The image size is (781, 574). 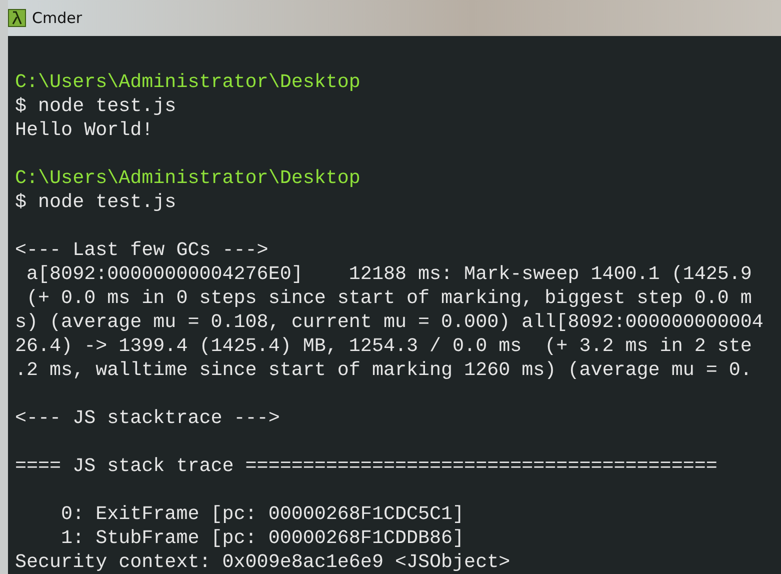 I want to click on console-line: 0: ExitFrame [pc: 00000268F1CDC5C1], so click(x=263, y=514).